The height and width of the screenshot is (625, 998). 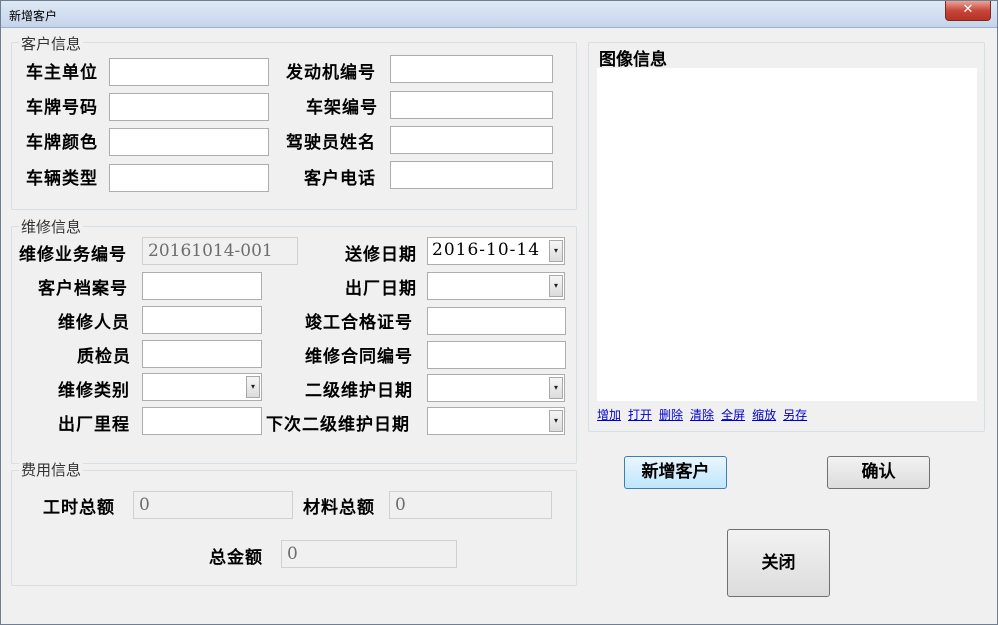 I want to click on image-save-as-link: 另存, so click(x=795, y=415).